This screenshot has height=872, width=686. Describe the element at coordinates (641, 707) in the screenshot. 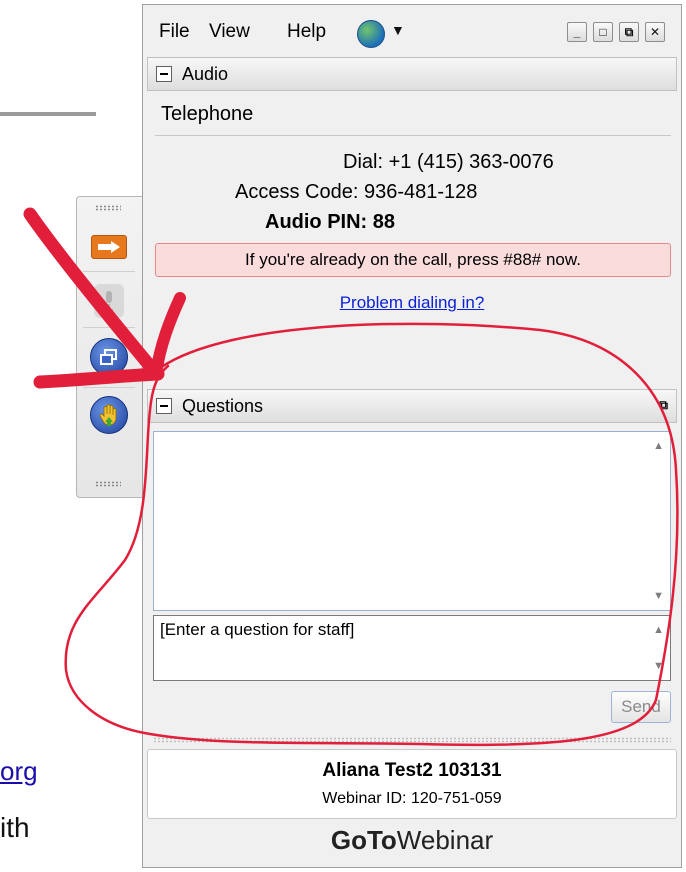

I see `send-button: Send` at that location.